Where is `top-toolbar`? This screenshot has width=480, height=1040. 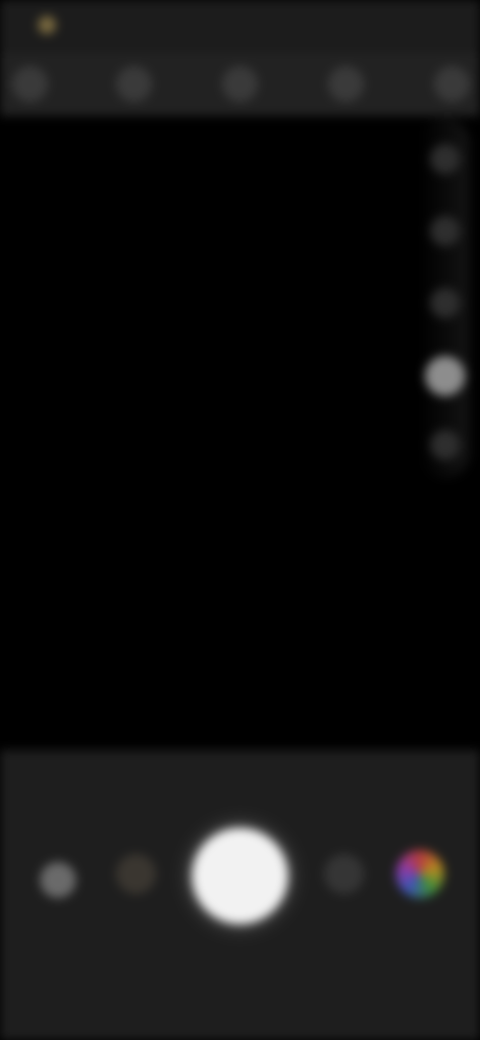 top-toolbar is located at coordinates (240, 84).